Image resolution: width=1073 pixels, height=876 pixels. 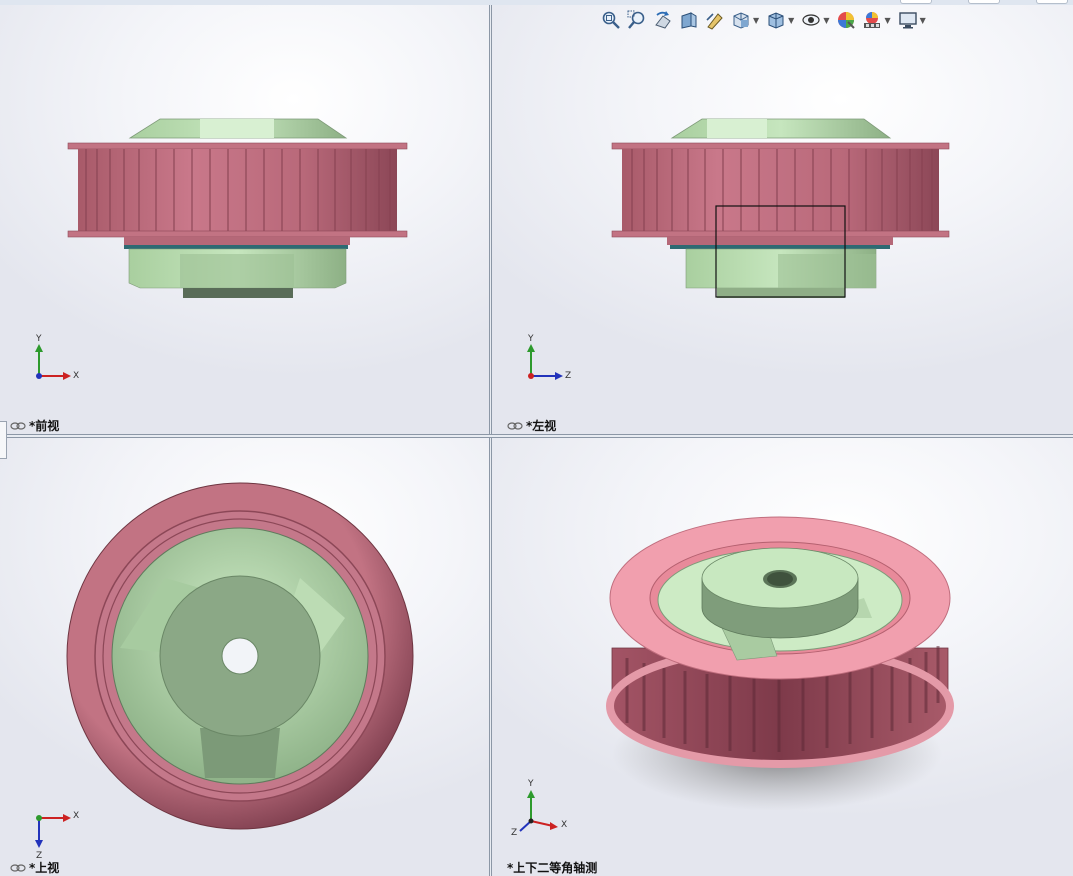 What do you see at coordinates (887, 20) in the screenshot?
I see `apply-scene-dropdown: ▼` at bounding box center [887, 20].